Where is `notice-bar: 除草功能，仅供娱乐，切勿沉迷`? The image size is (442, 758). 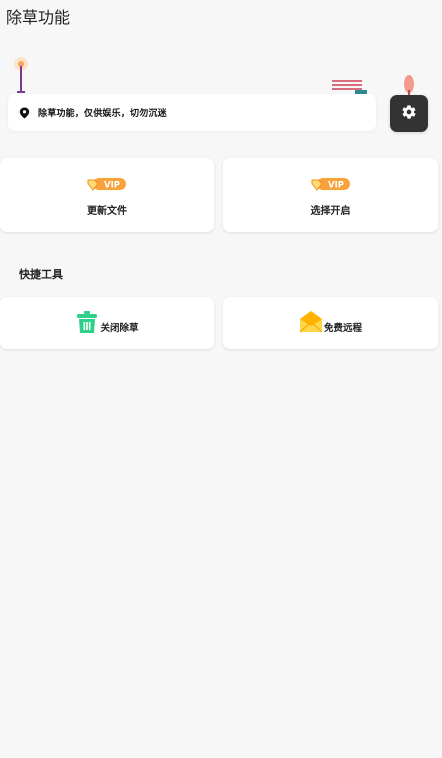
notice-bar: 除草功能，仅供娱乐，切勿沉迷 is located at coordinates (192, 112).